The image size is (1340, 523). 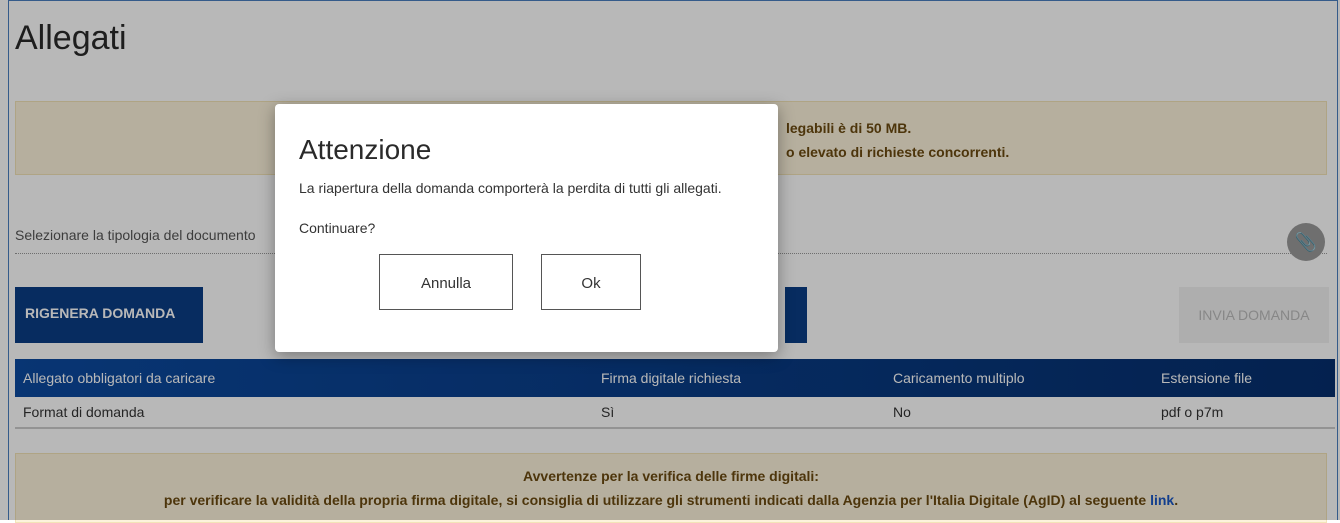 What do you see at coordinates (365, 149) in the screenshot?
I see `dialog-title: Attenzione` at bounding box center [365, 149].